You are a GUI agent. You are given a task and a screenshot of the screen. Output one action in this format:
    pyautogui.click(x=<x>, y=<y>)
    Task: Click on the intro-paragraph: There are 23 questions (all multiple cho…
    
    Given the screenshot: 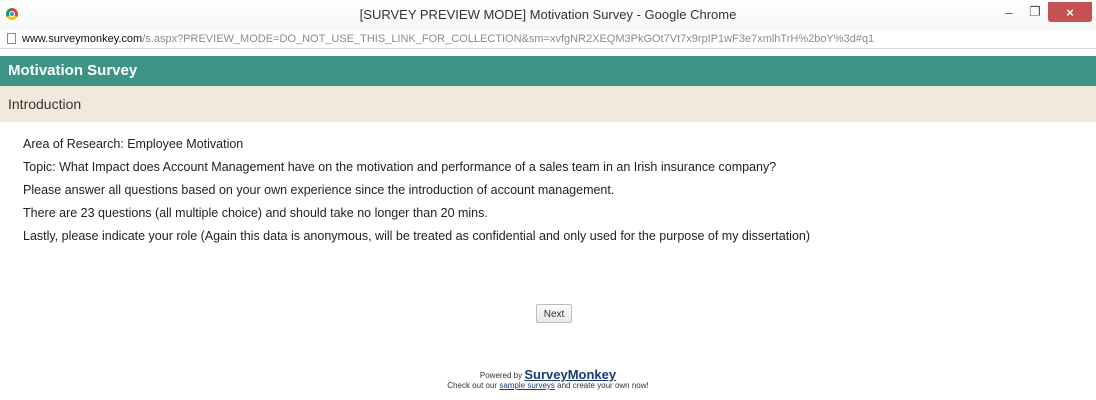 What is the action you would take?
    pyautogui.click(x=255, y=213)
    